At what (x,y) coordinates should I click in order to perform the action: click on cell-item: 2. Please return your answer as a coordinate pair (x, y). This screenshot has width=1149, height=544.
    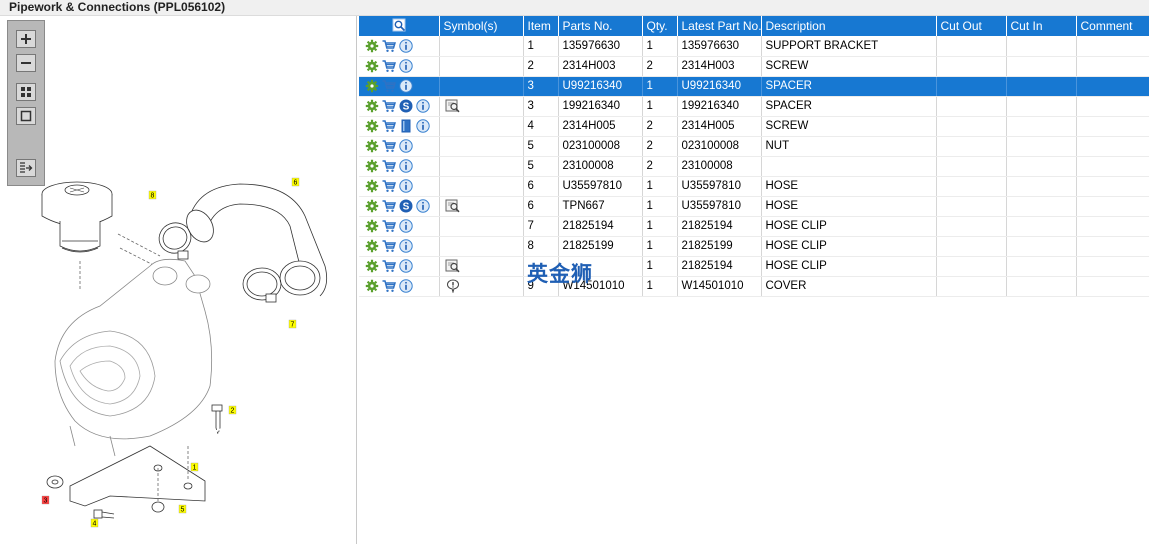
    Looking at the image, I should click on (541, 66).